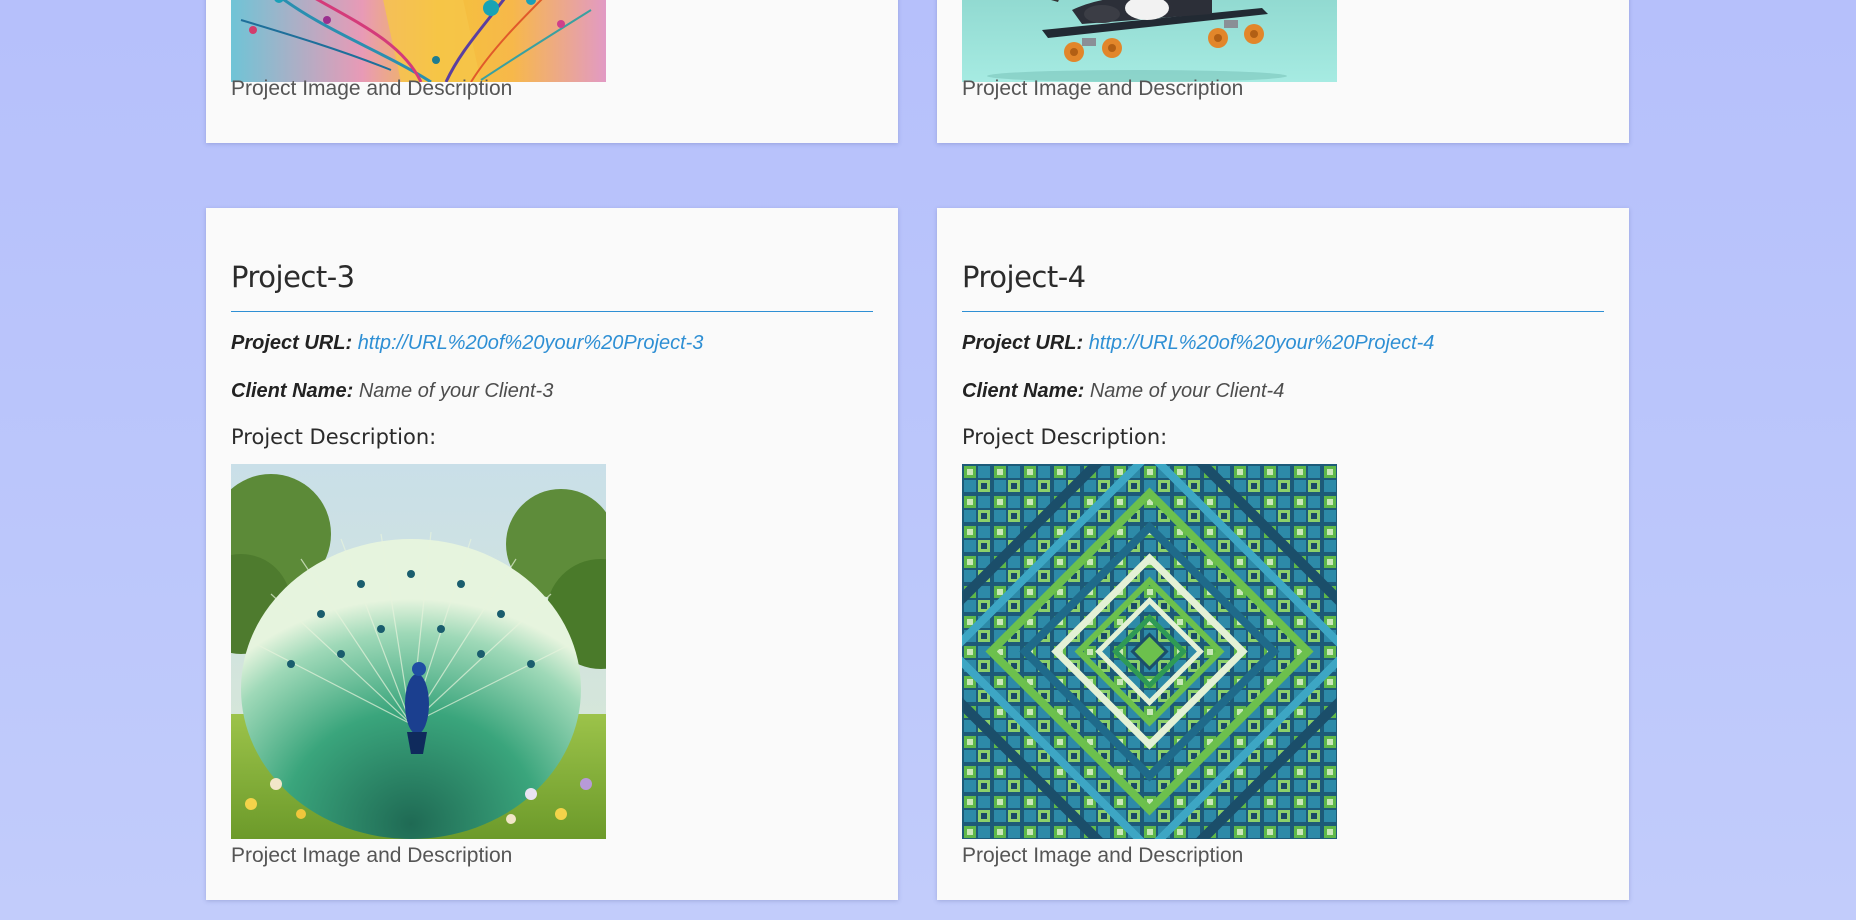 The height and width of the screenshot is (920, 1856). What do you see at coordinates (1024, 277) in the screenshot?
I see `project-title: Project-4` at bounding box center [1024, 277].